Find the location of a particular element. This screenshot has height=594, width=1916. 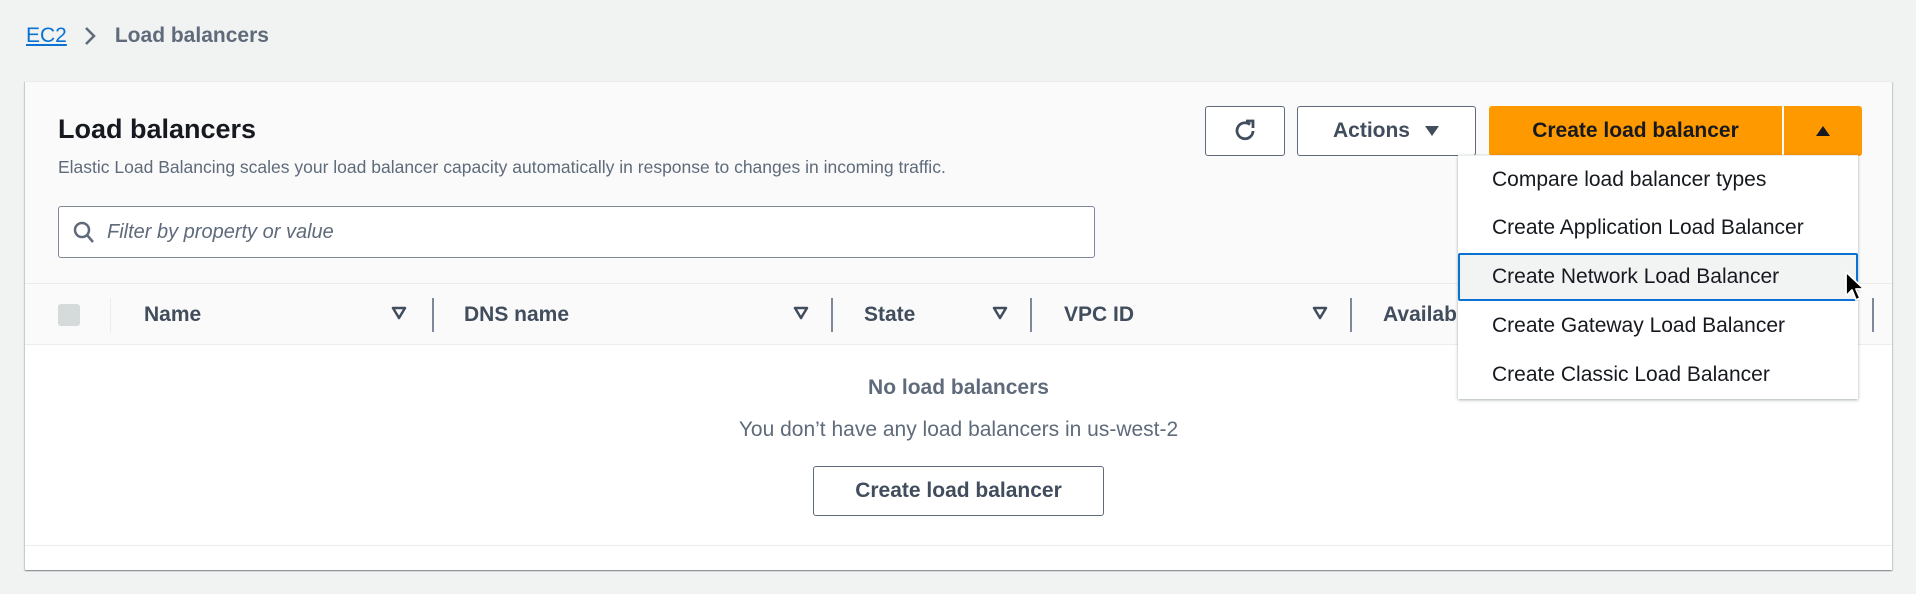

breadcrumb-current: Load balancers is located at coordinates (191, 35).